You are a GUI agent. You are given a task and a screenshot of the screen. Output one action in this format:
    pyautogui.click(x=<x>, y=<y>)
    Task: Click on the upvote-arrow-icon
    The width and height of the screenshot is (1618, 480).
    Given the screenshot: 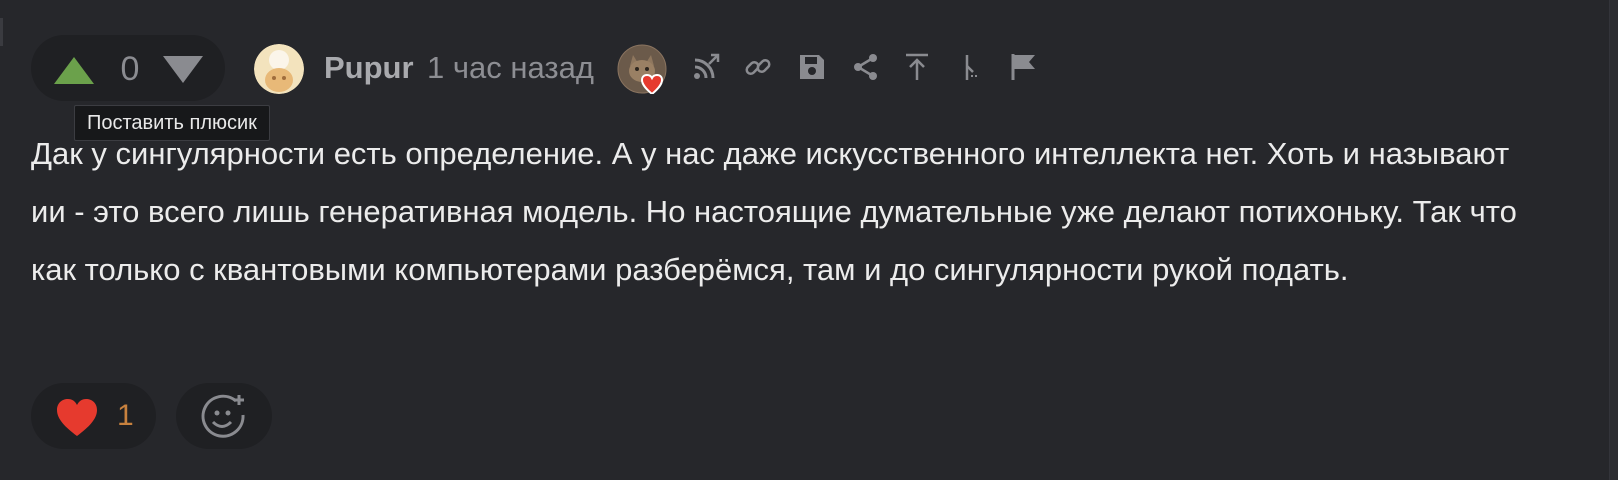 What is the action you would take?
    pyautogui.click(x=74, y=70)
    